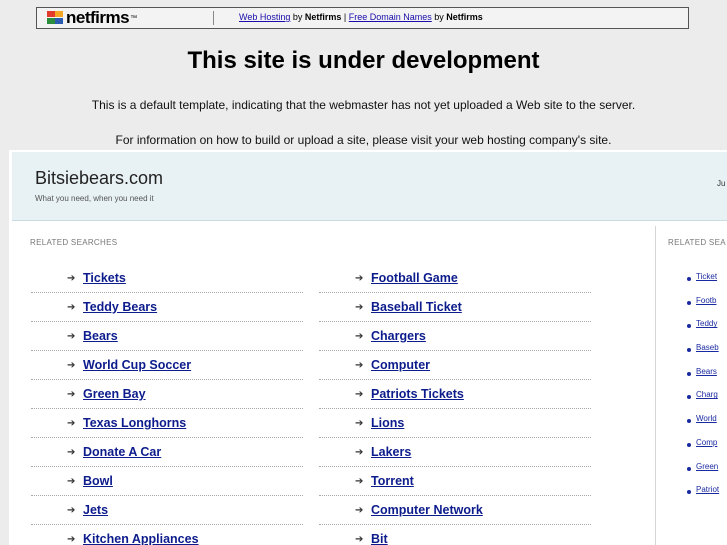 This screenshot has width=727, height=545. Describe the element at coordinates (379, 538) in the screenshot. I see `search-link: Bit` at that location.